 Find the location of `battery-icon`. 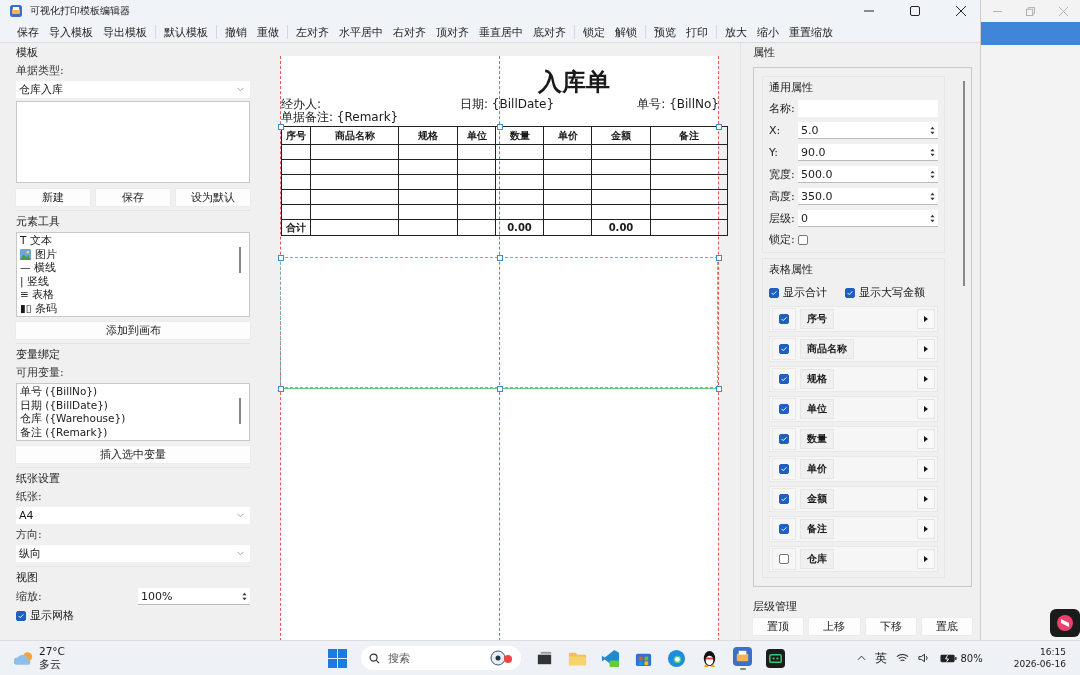

battery-icon is located at coordinates (949, 658).